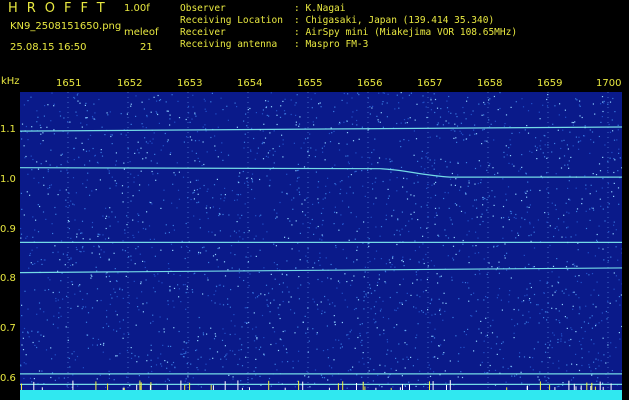 This screenshot has height=400, width=629. What do you see at coordinates (231, 20) in the screenshot?
I see `info-key: Receiving Location` at bounding box center [231, 20].